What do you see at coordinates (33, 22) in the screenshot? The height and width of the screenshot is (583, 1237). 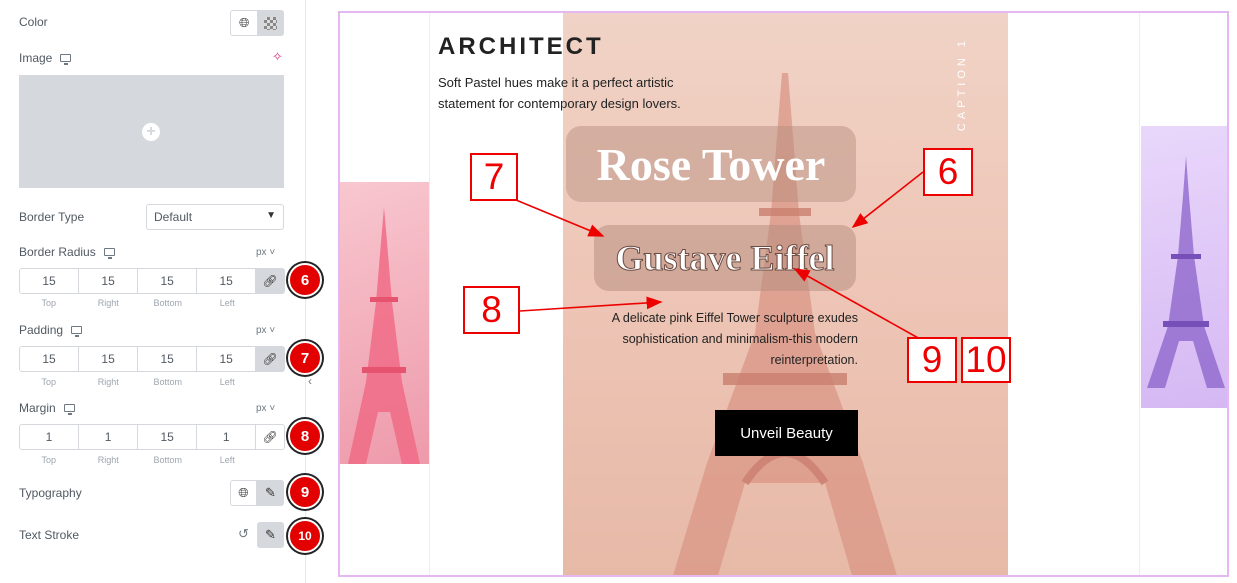 I see `color-label: Color` at bounding box center [33, 22].